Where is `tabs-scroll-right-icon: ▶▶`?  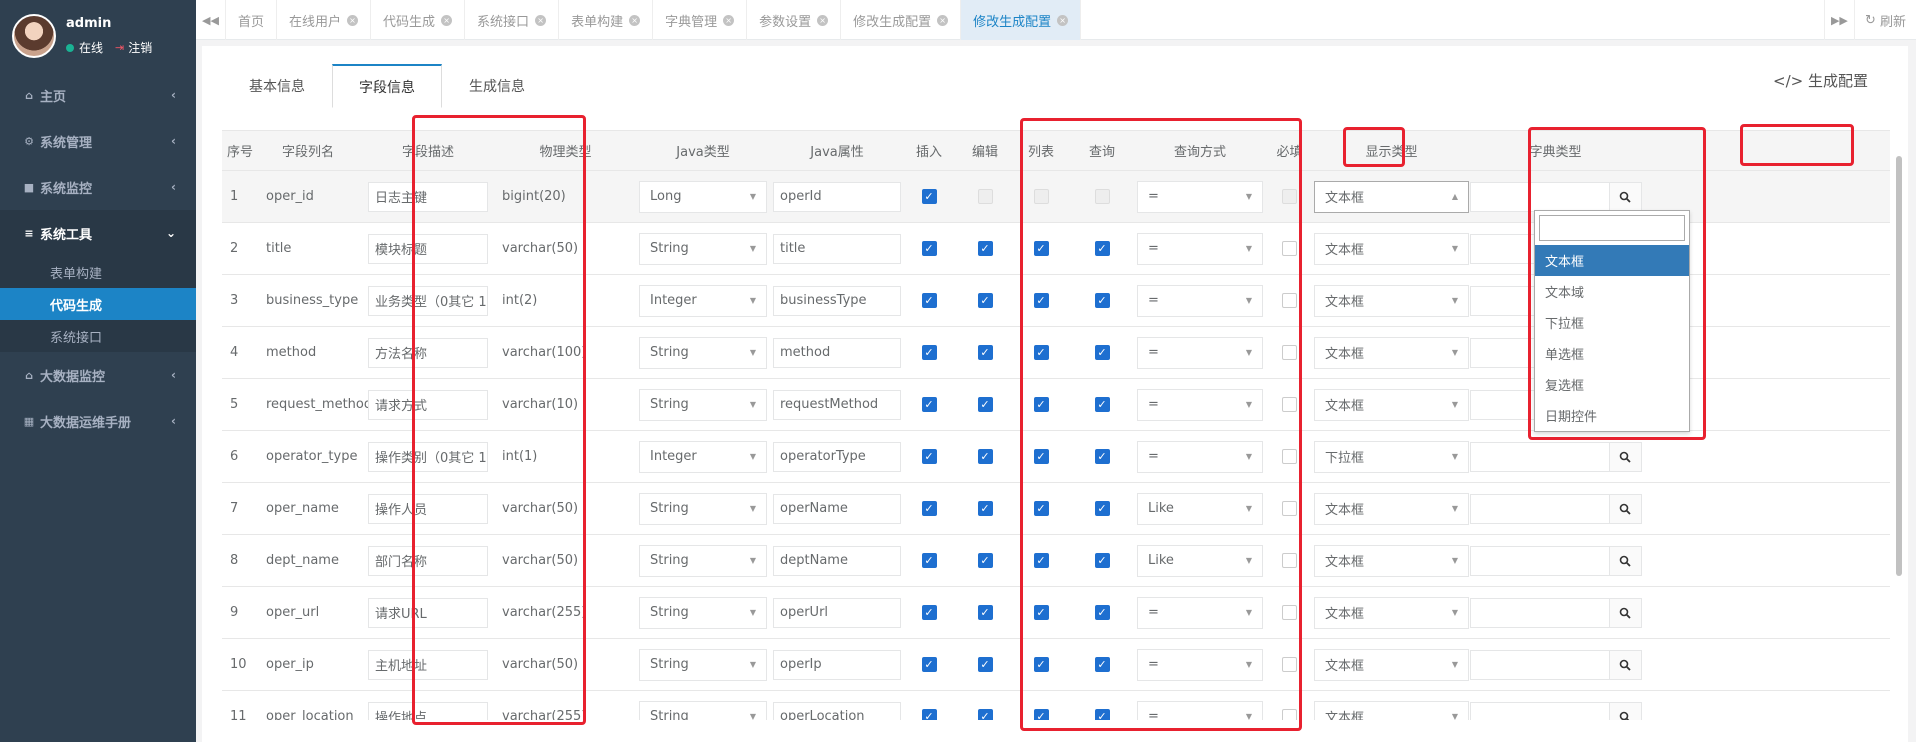
tabs-scroll-right-icon: ▶▶ is located at coordinates (1838, 20).